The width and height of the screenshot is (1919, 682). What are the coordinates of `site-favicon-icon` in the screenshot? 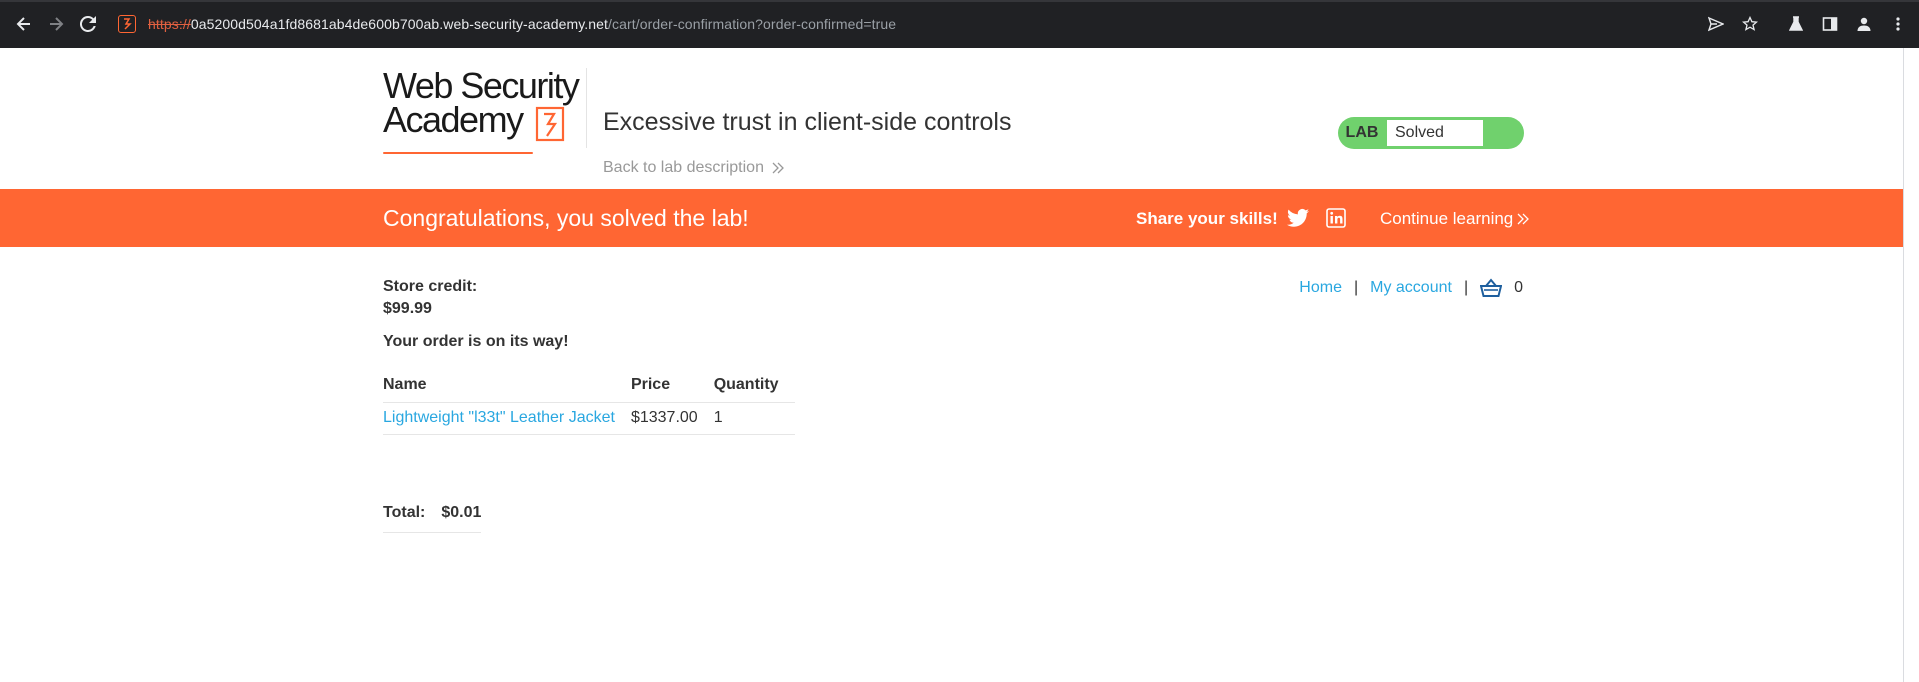 It's located at (127, 24).